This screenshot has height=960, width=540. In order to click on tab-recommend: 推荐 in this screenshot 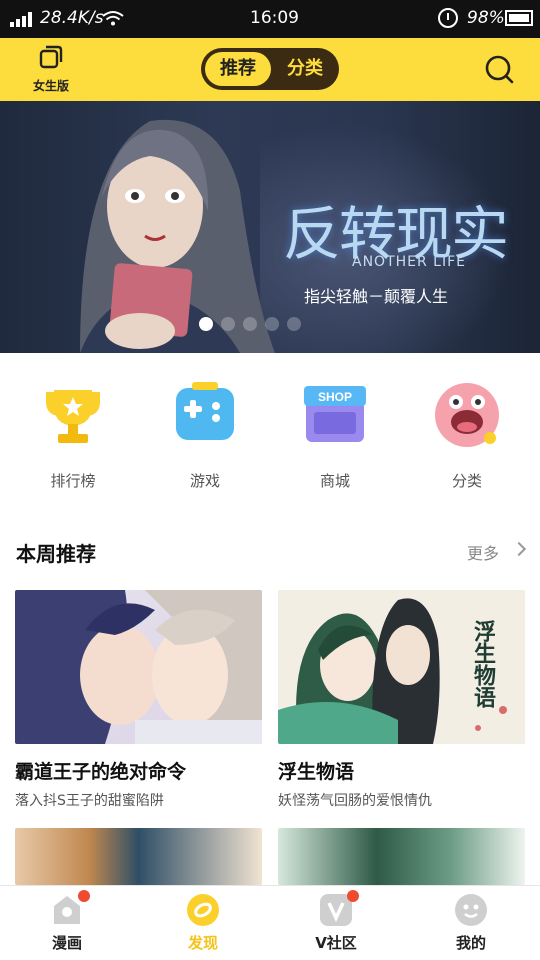, I will do `click(238, 69)`.